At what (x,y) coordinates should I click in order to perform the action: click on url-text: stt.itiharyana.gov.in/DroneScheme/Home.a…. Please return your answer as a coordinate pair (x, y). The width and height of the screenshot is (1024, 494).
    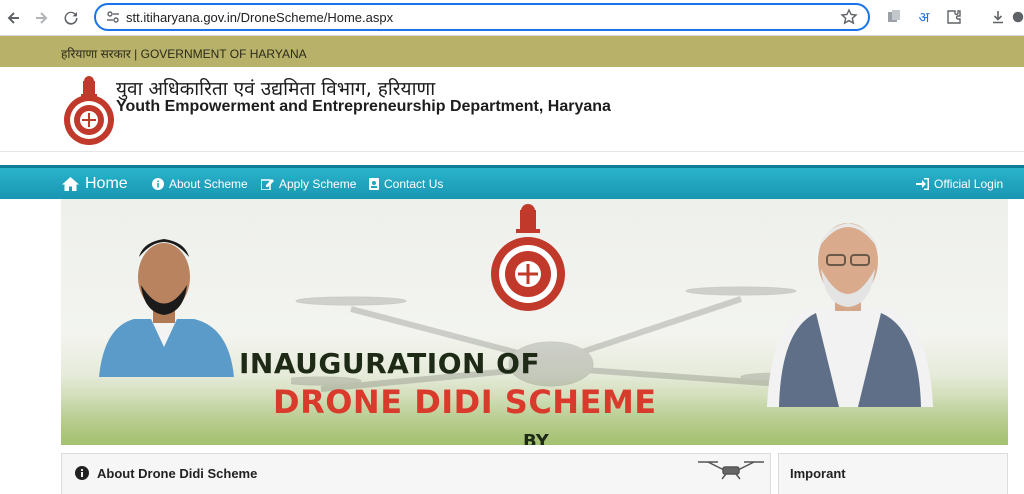
    Looking at the image, I should click on (259, 17).